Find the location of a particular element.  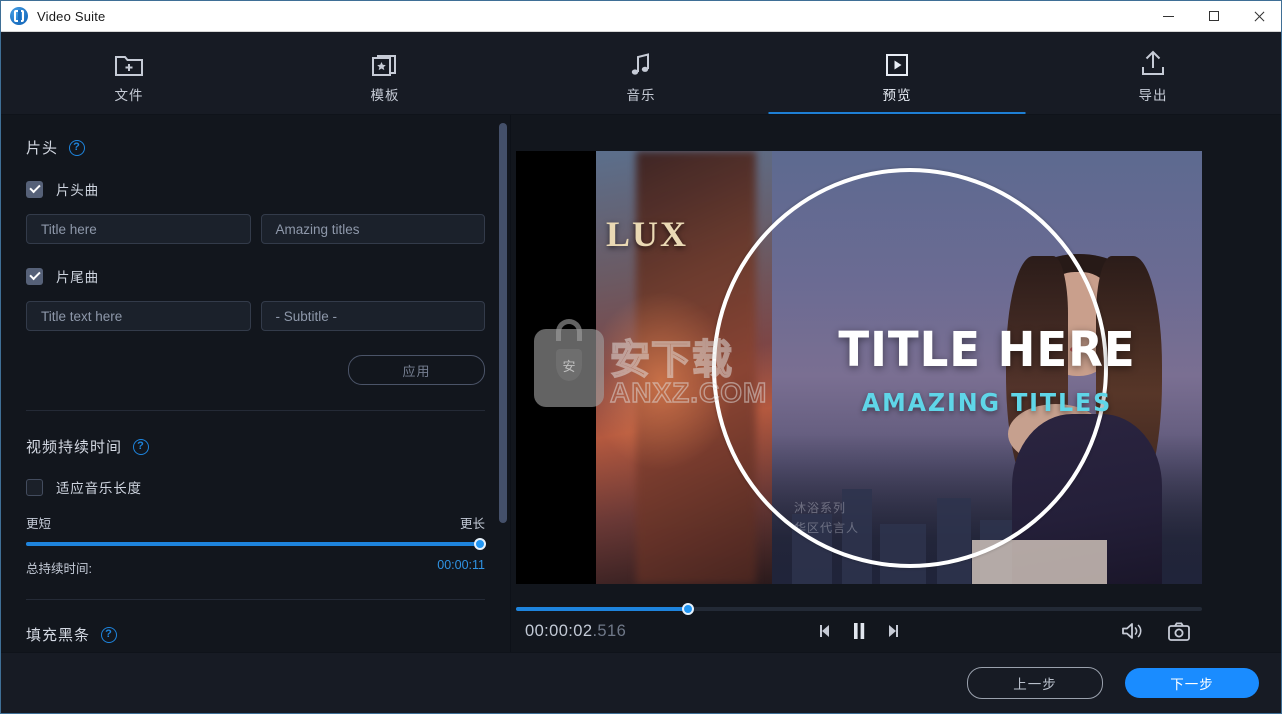

timecode-main: 00:00:02 is located at coordinates (559, 630).